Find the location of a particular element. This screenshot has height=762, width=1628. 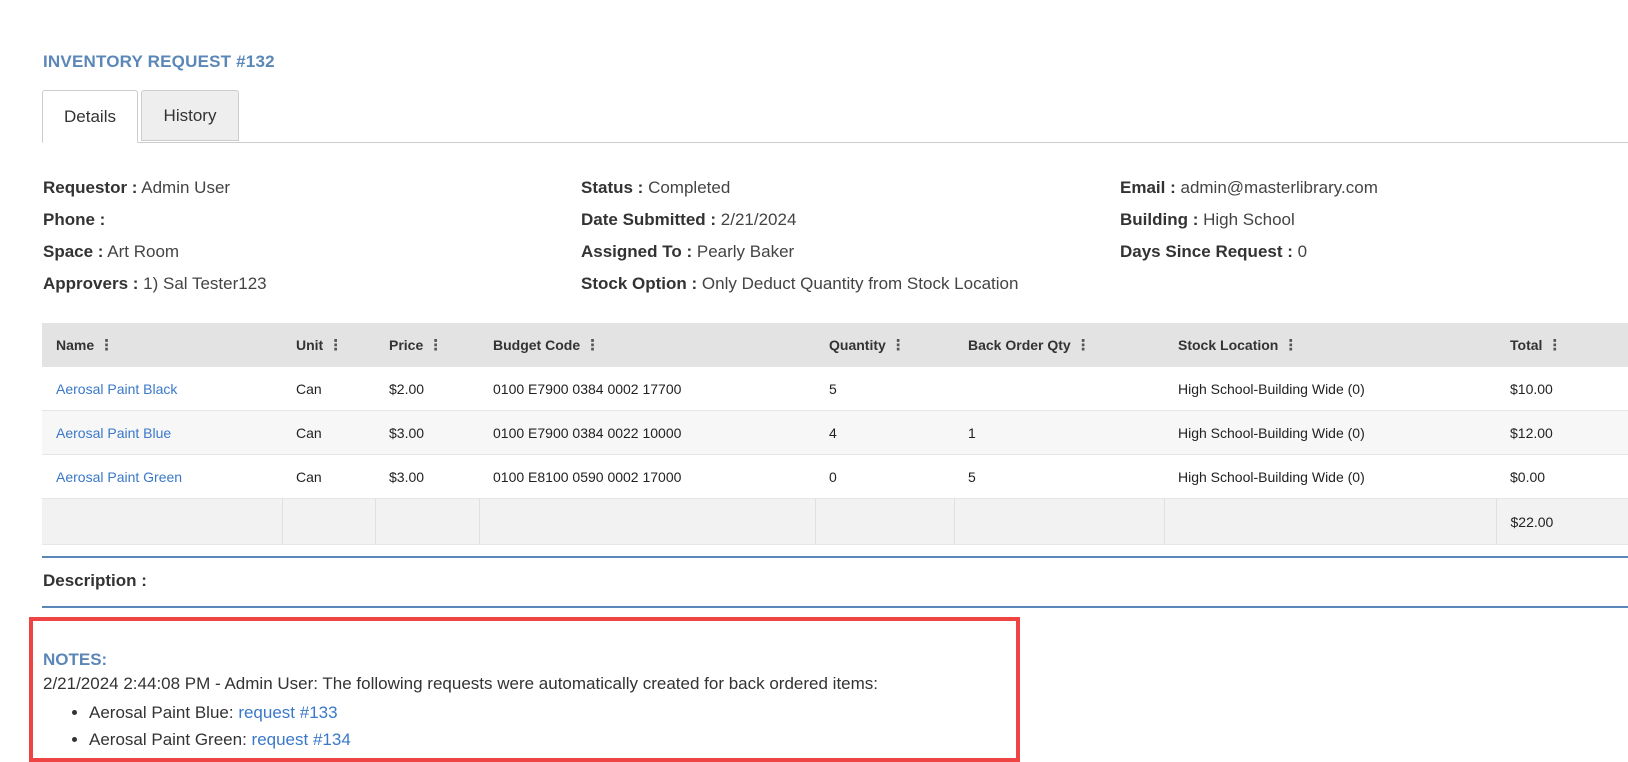

cell-total: $0.00 is located at coordinates (1562, 476).